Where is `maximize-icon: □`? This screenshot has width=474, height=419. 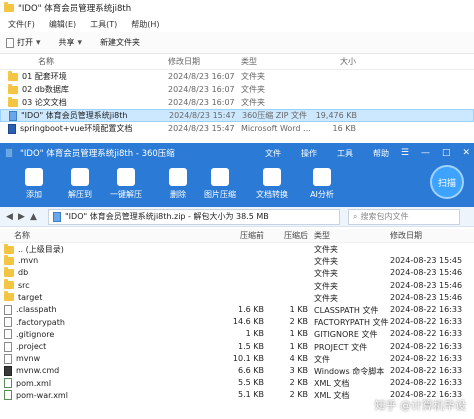
maximize-icon: □ is located at coordinates (446, 153).